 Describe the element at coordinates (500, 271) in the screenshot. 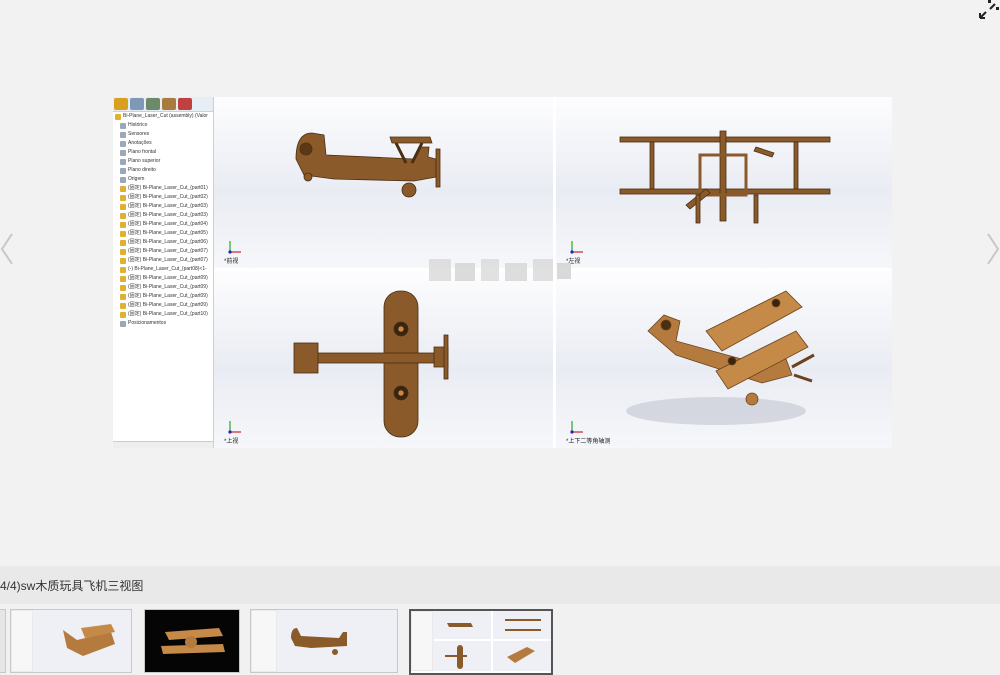

I see `watermark-logo` at that location.